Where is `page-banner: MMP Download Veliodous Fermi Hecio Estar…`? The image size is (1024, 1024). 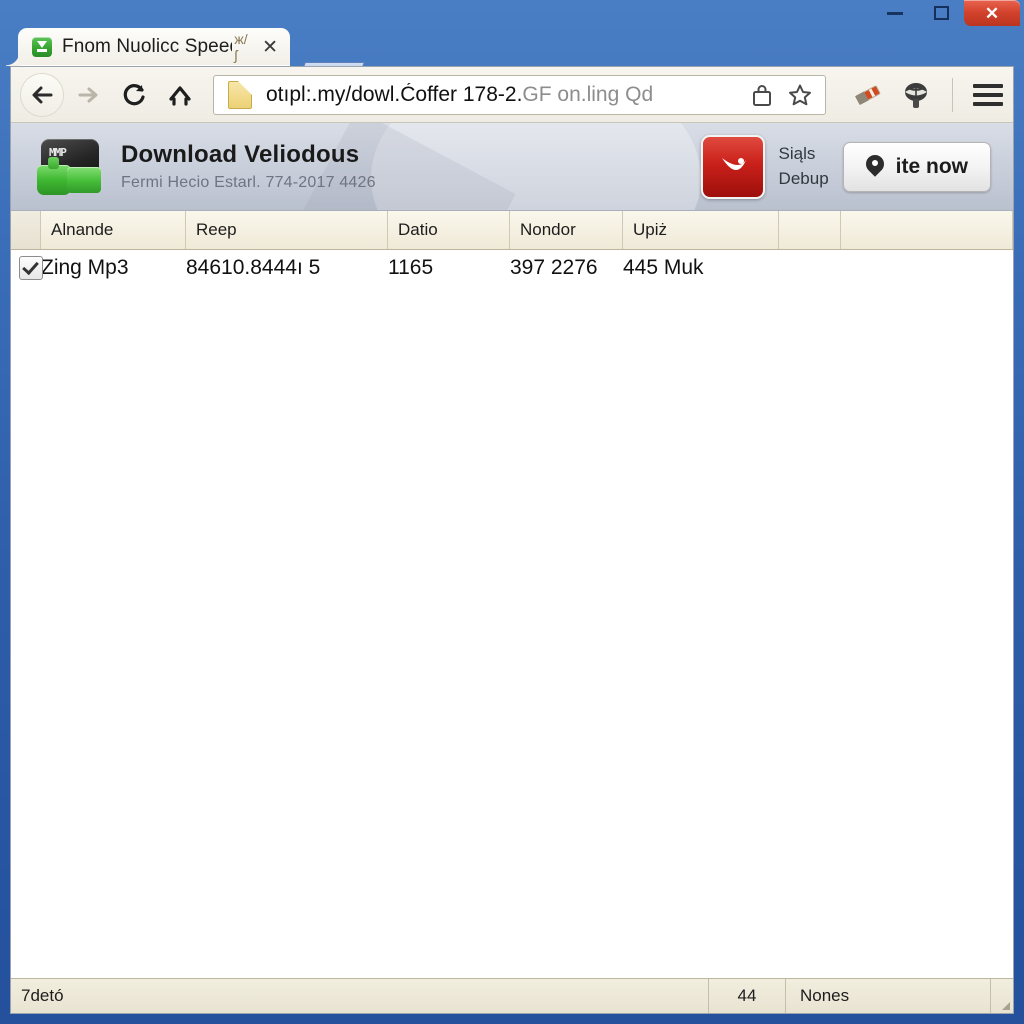 page-banner: MMP Download Veliodous Fermi Hecio Estar… is located at coordinates (512, 167).